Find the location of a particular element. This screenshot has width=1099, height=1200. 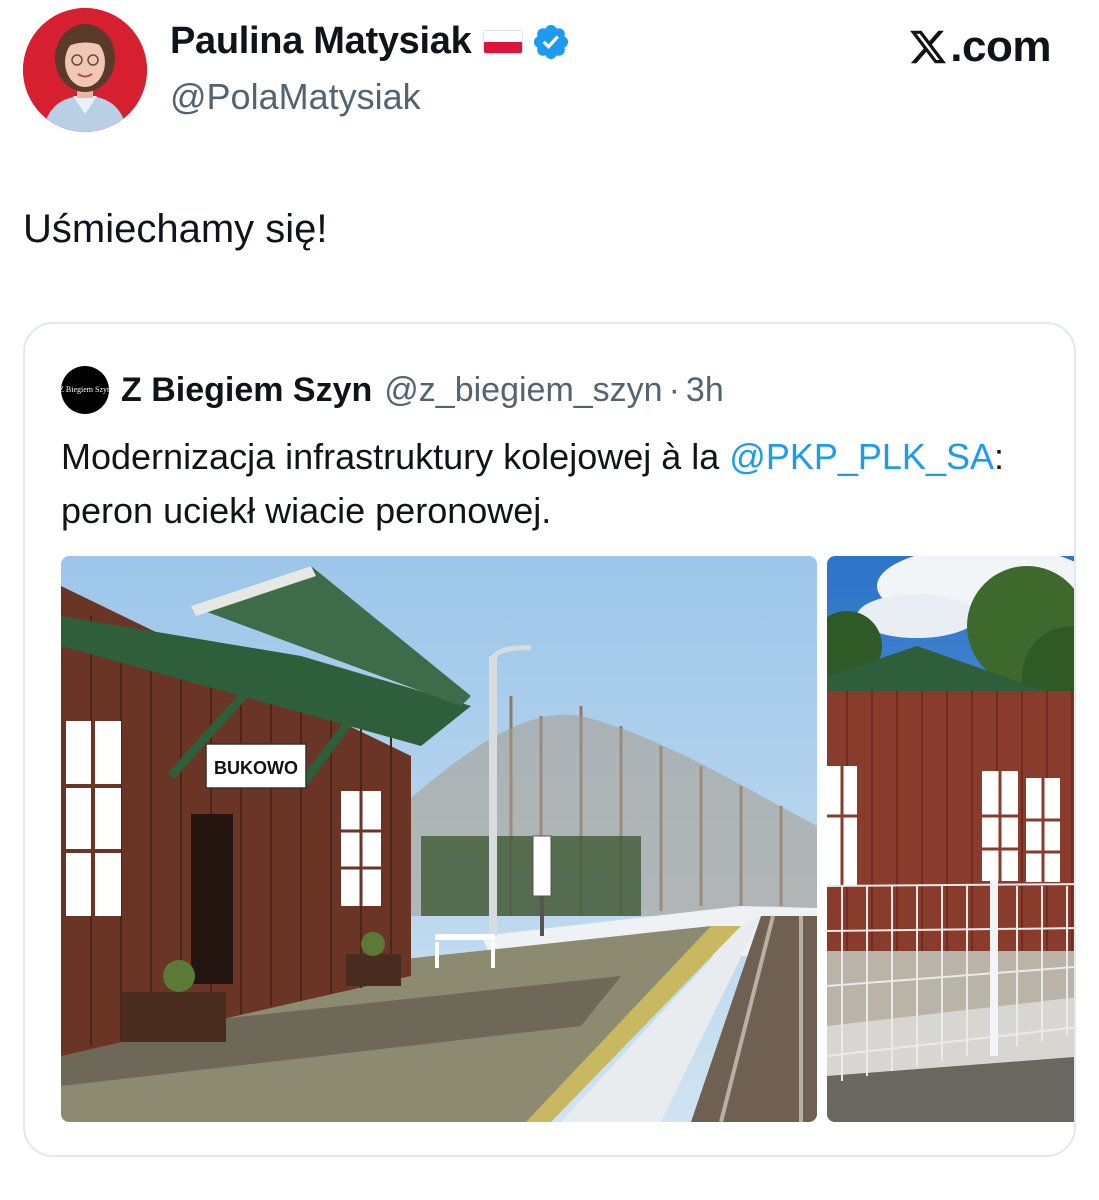

author-display-name: Paulina Matysiak is located at coordinates (370, 41).